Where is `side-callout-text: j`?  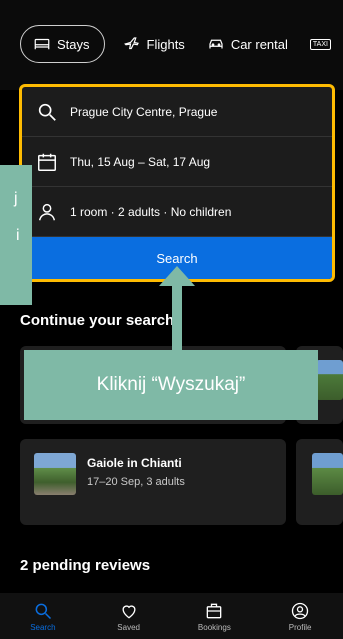
side-callout-text: j is located at coordinates (16, 198).